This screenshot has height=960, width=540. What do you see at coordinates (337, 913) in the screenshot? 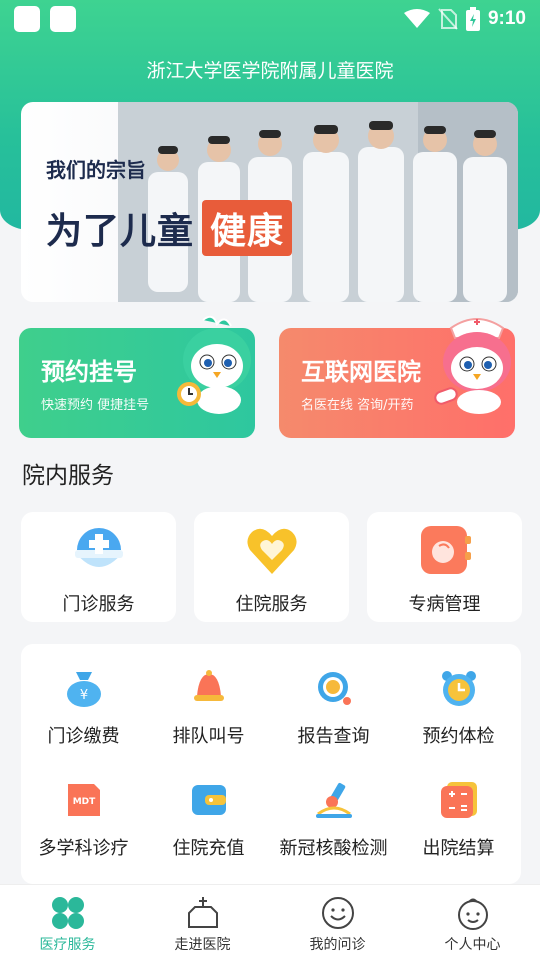
I see `smile-icon` at bounding box center [337, 913].